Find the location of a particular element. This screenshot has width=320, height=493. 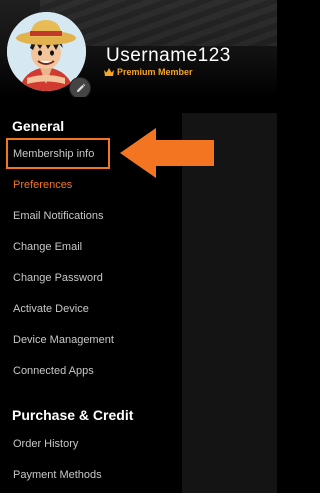

nav-item-email-notifications: Email Notifications is located at coordinates (58, 216).